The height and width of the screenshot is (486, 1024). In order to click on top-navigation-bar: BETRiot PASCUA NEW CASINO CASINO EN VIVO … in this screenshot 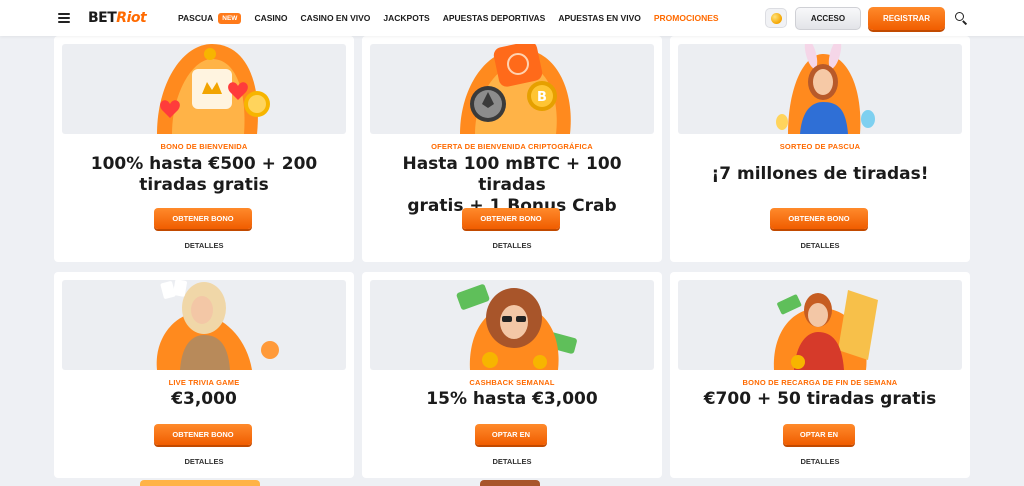, I will do `click(512, 18)`.